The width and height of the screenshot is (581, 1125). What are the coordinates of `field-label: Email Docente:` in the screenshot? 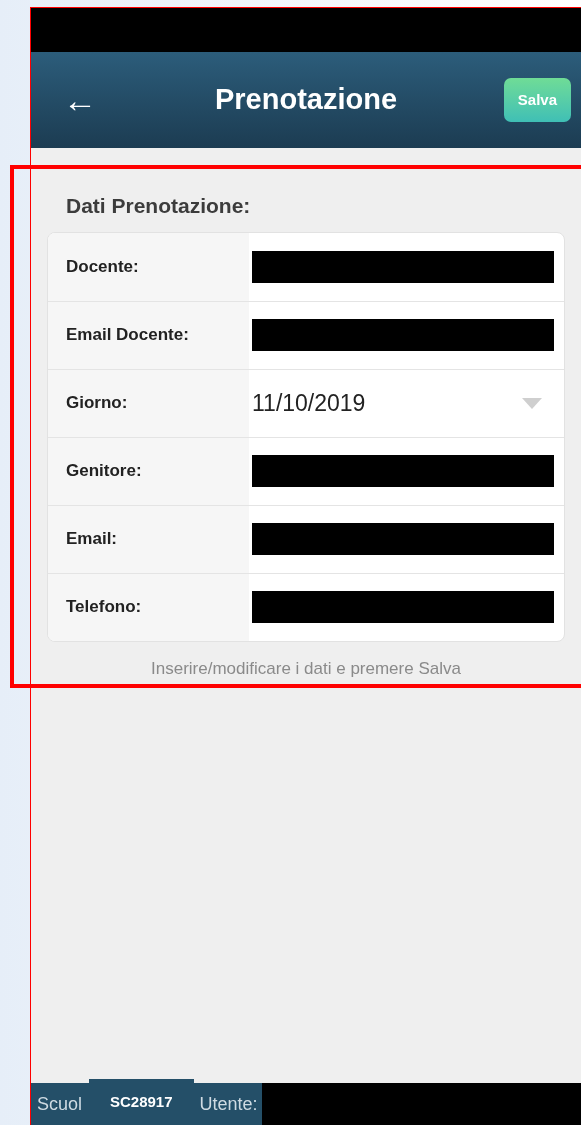 It's located at (148, 335).